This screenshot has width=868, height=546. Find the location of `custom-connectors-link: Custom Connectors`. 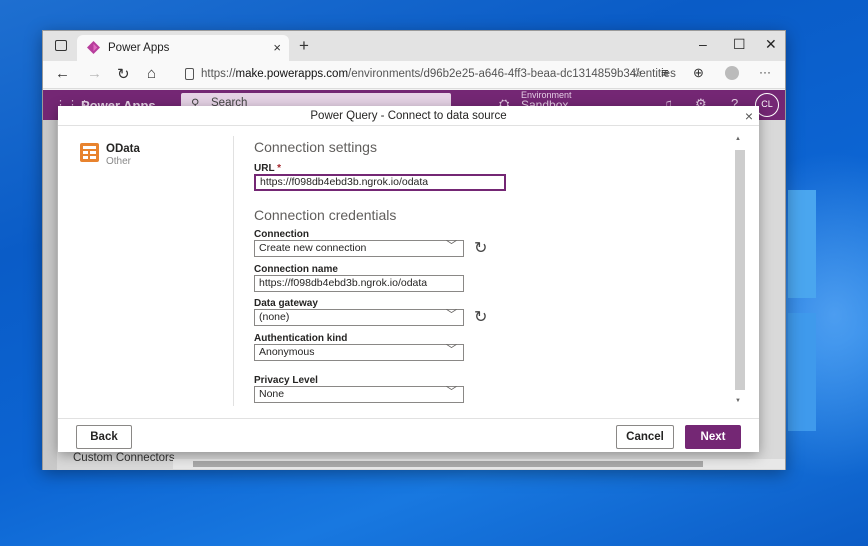

custom-connectors-link: Custom Connectors is located at coordinates (124, 458).